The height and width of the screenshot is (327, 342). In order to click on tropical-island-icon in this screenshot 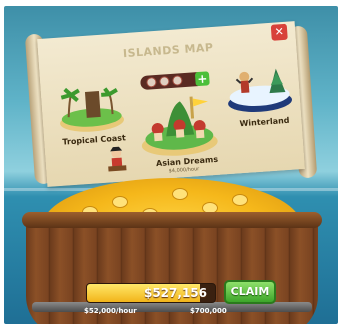, I will do `click(92, 109)`.